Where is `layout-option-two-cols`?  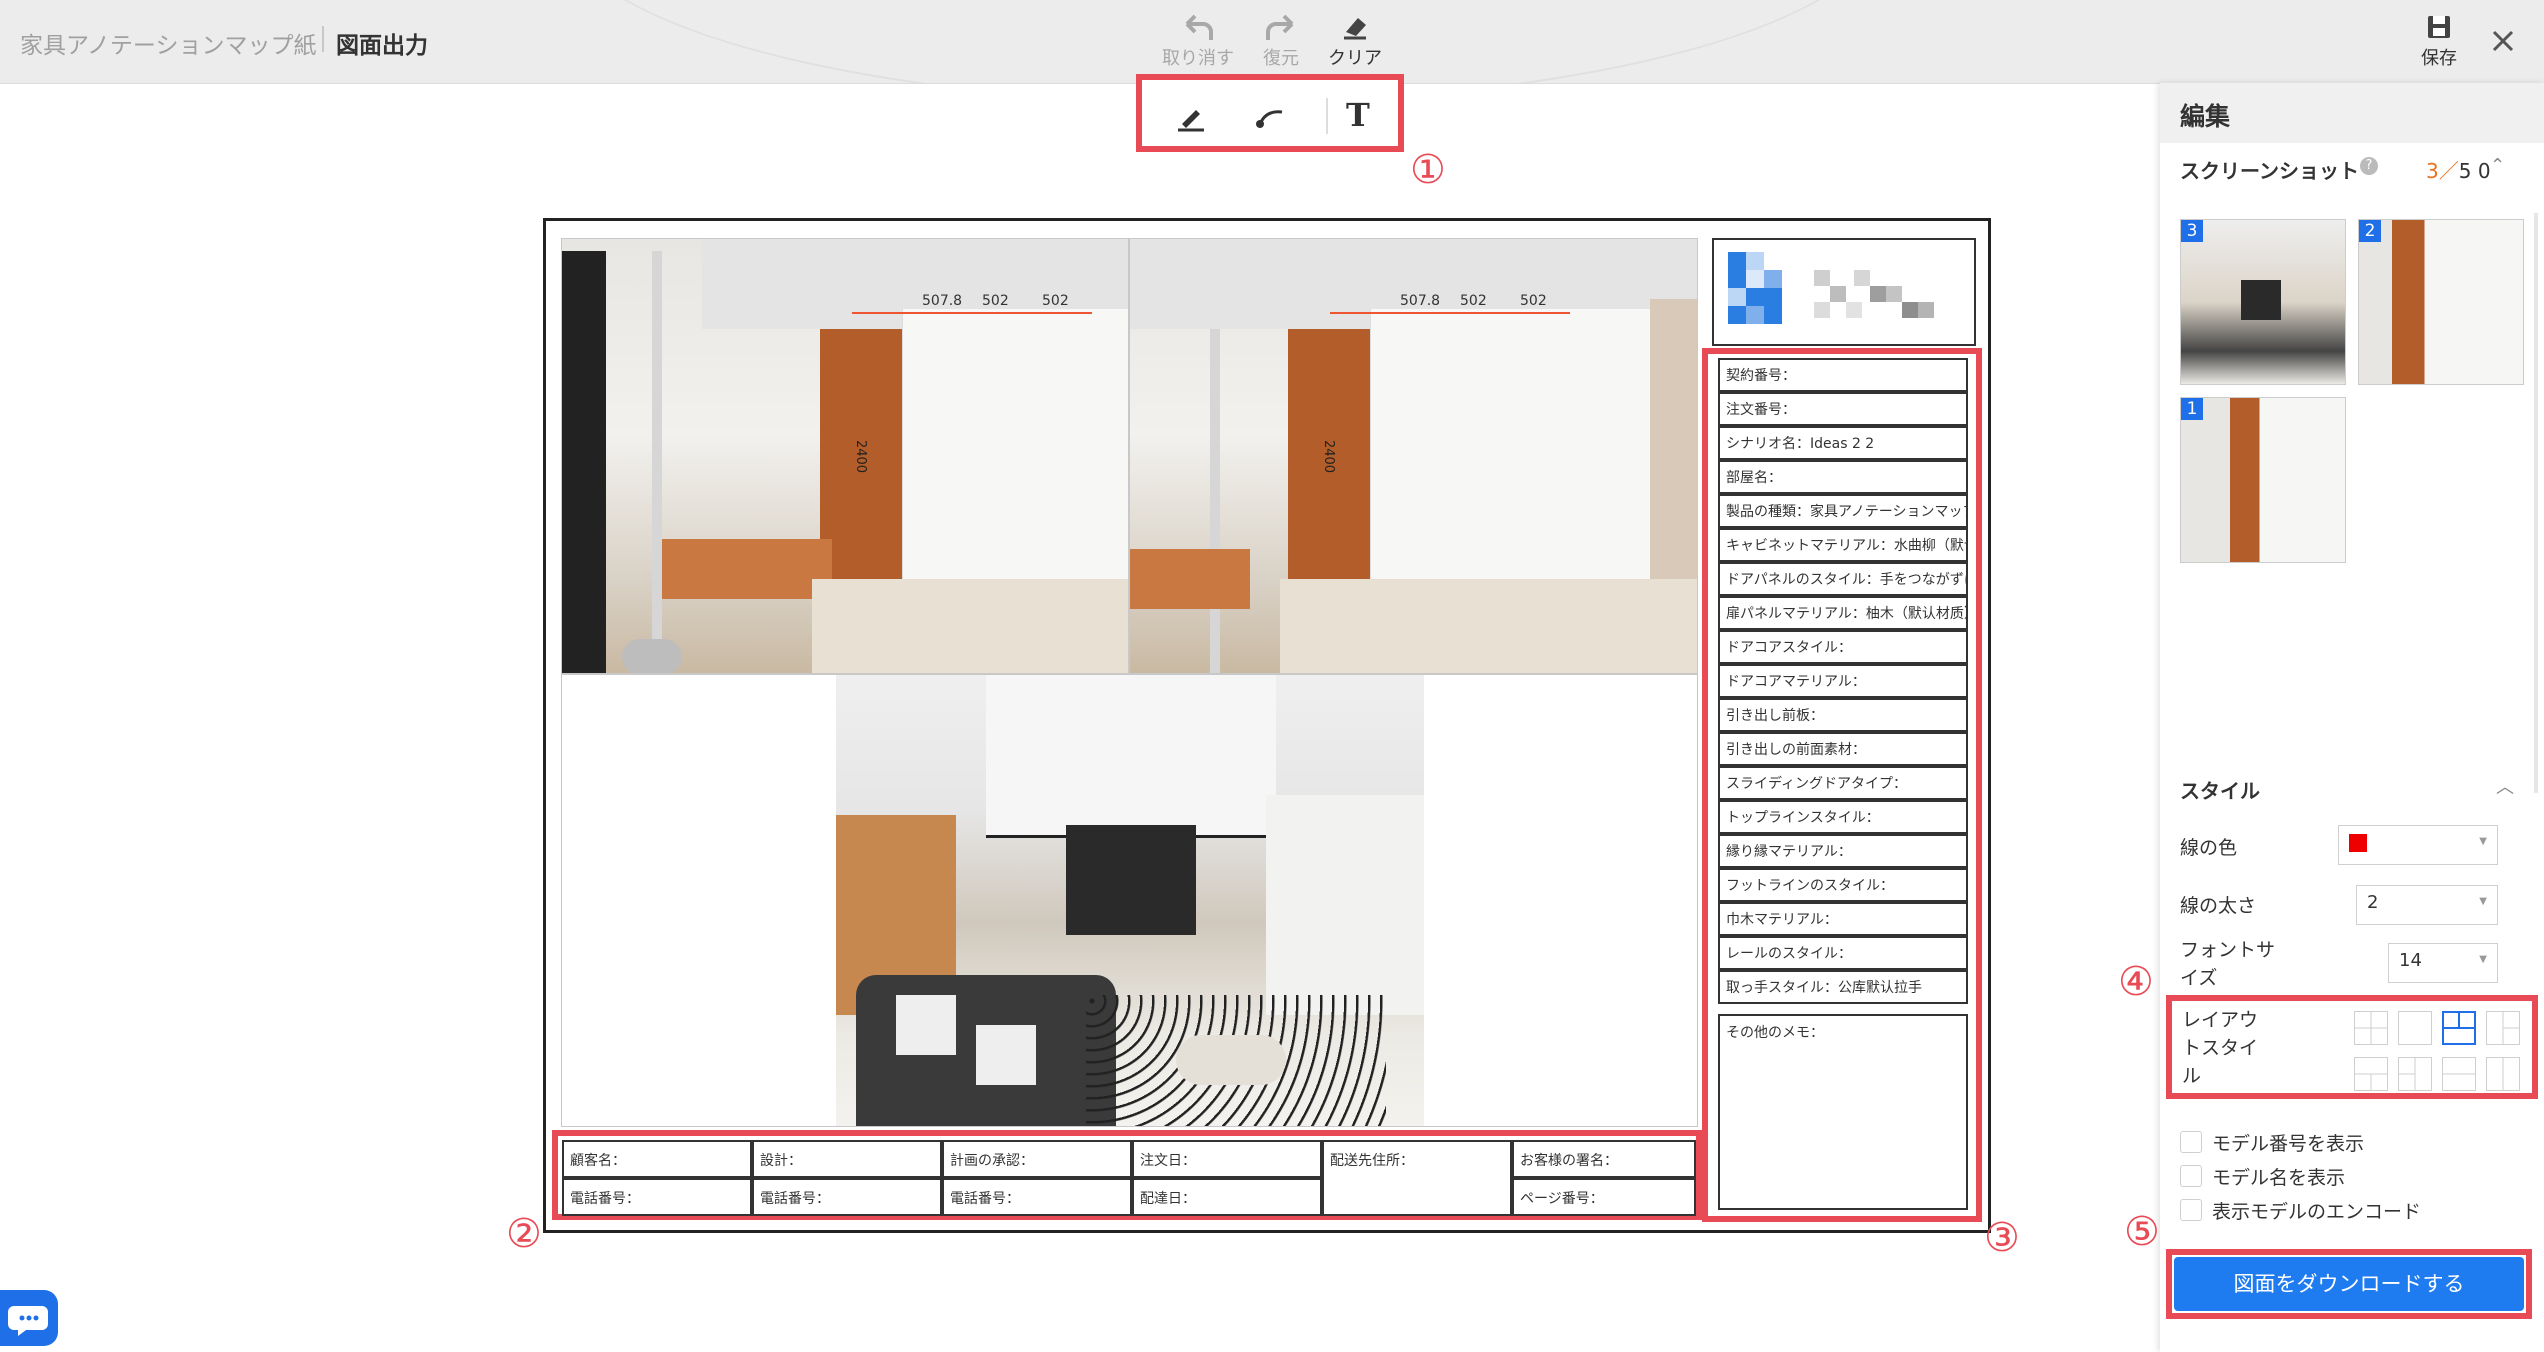
layout-option-two-cols is located at coordinates (2503, 1074).